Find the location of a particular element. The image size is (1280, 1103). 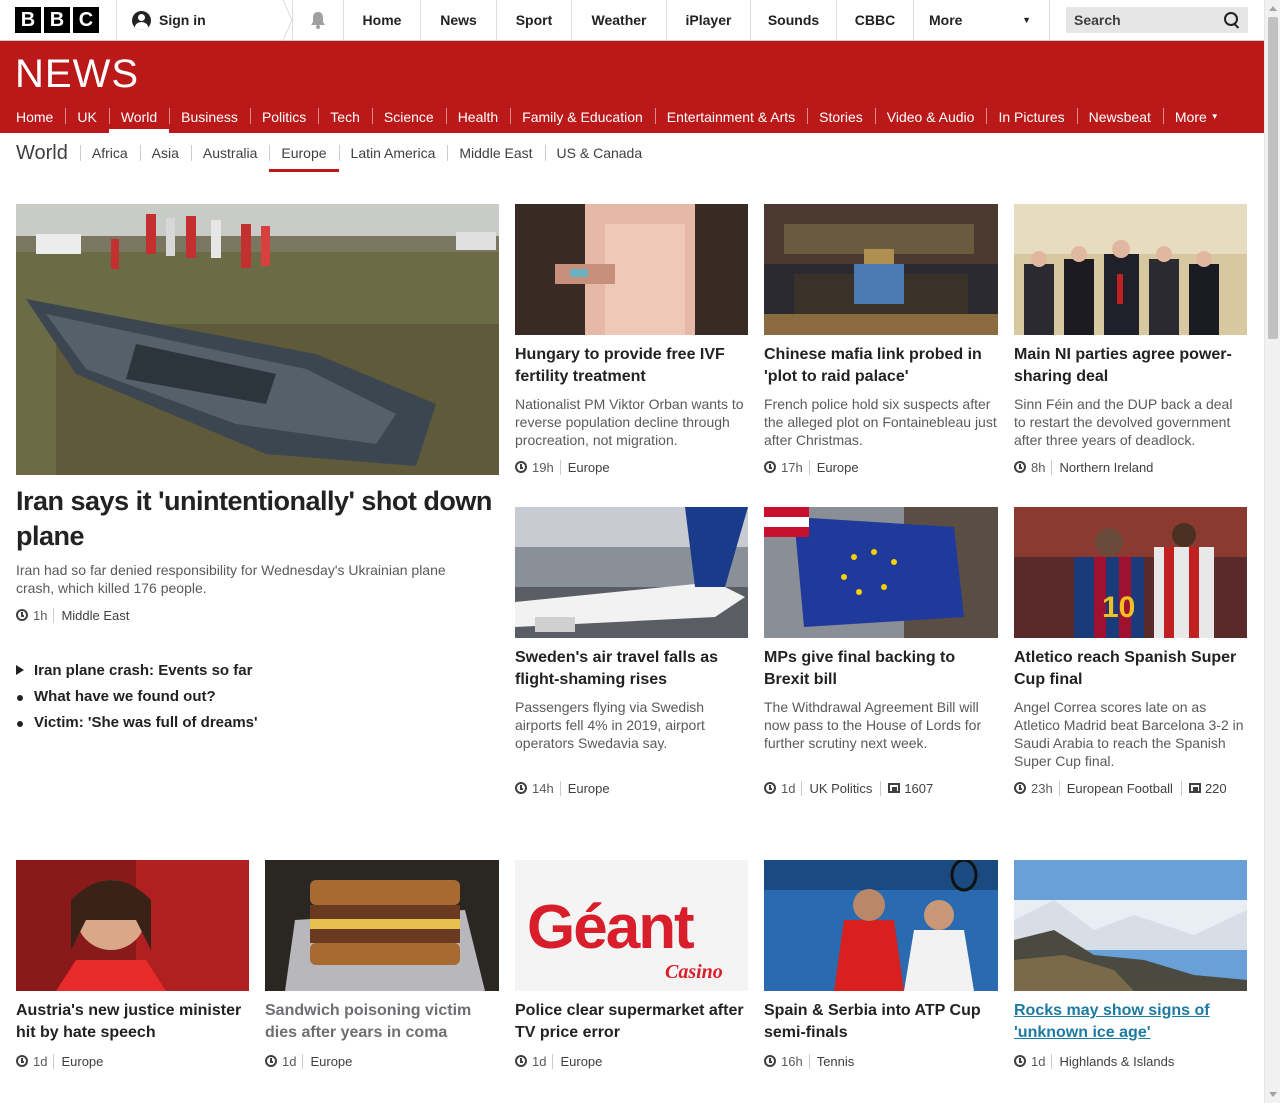

news-nav-more: More ▼ is located at coordinates (1196, 116).